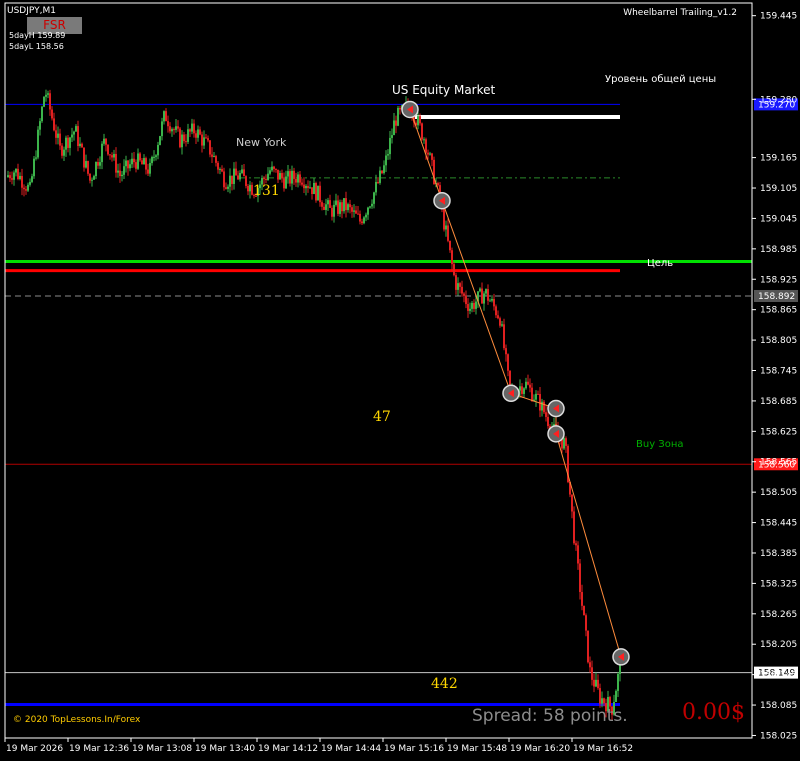 The image size is (800, 761). I want to click on x-tick-label-4: 19 Mar 14:12, so click(288, 749).